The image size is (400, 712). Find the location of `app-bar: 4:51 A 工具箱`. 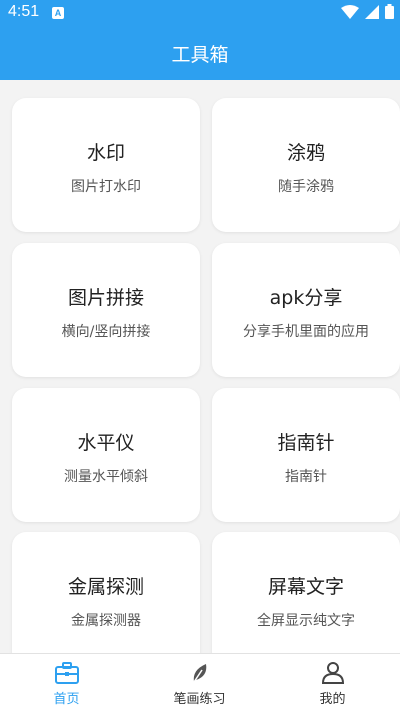

app-bar: 4:51 A 工具箱 is located at coordinates (200, 40).